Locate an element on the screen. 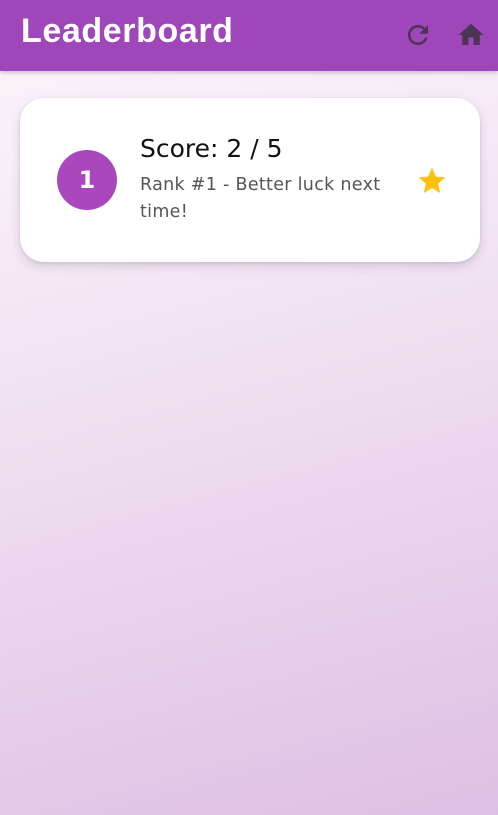 The height and width of the screenshot is (815, 498). app-bar: Leaderboard is located at coordinates (249, 35).